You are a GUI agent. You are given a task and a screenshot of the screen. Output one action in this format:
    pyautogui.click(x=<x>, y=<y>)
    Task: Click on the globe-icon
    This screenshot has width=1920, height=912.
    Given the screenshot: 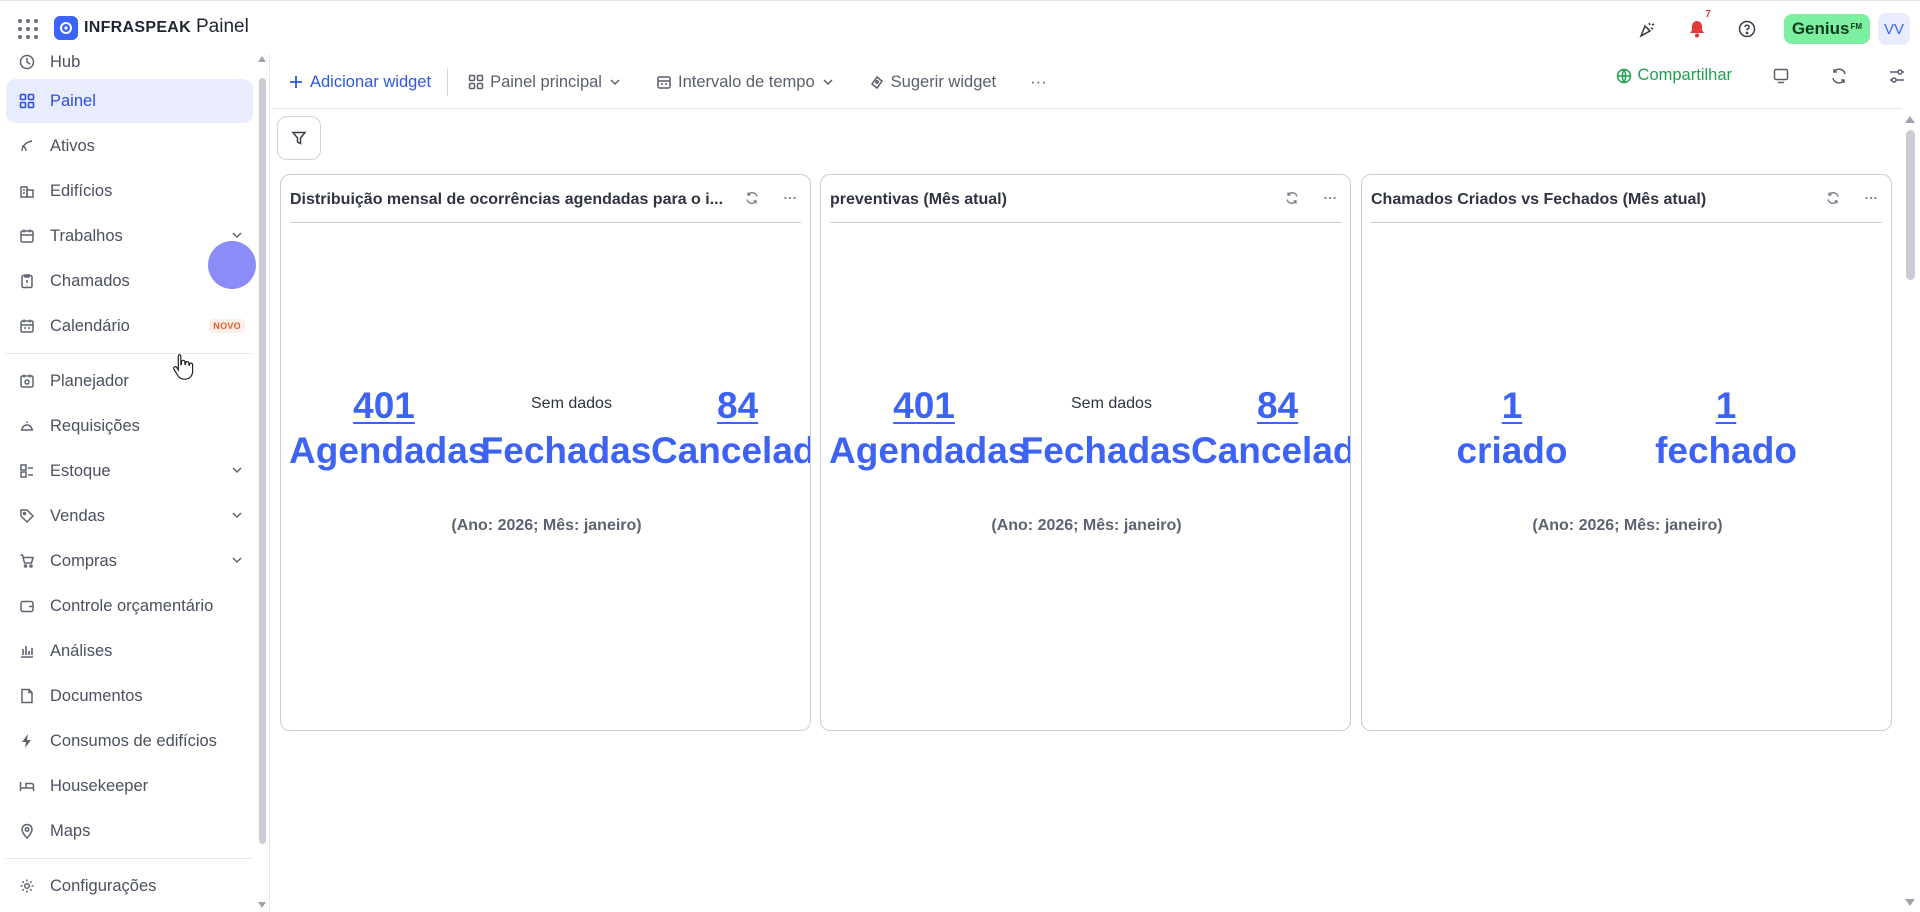 What is the action you would take?
    pyautogui.click(x=1623, y=75)
    